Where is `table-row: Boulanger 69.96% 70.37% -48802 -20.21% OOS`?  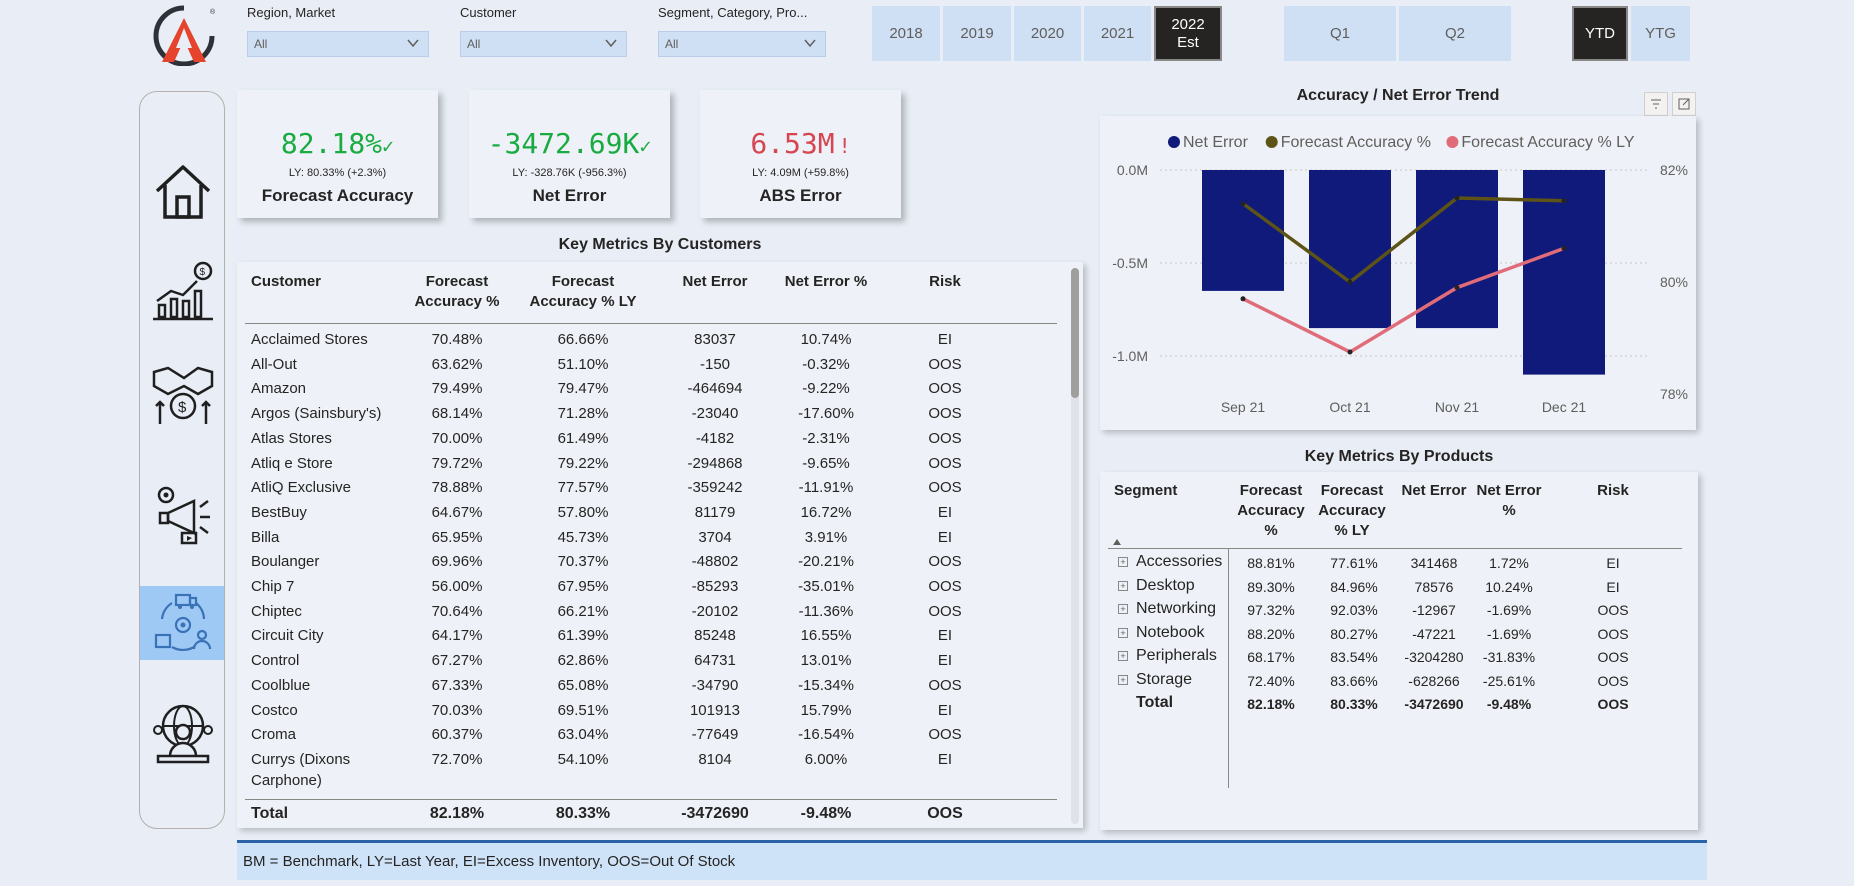
table-row: Boulanger 69.96% 70.37% -48802 -20.21% OOS is located at coordinates (651, 560).